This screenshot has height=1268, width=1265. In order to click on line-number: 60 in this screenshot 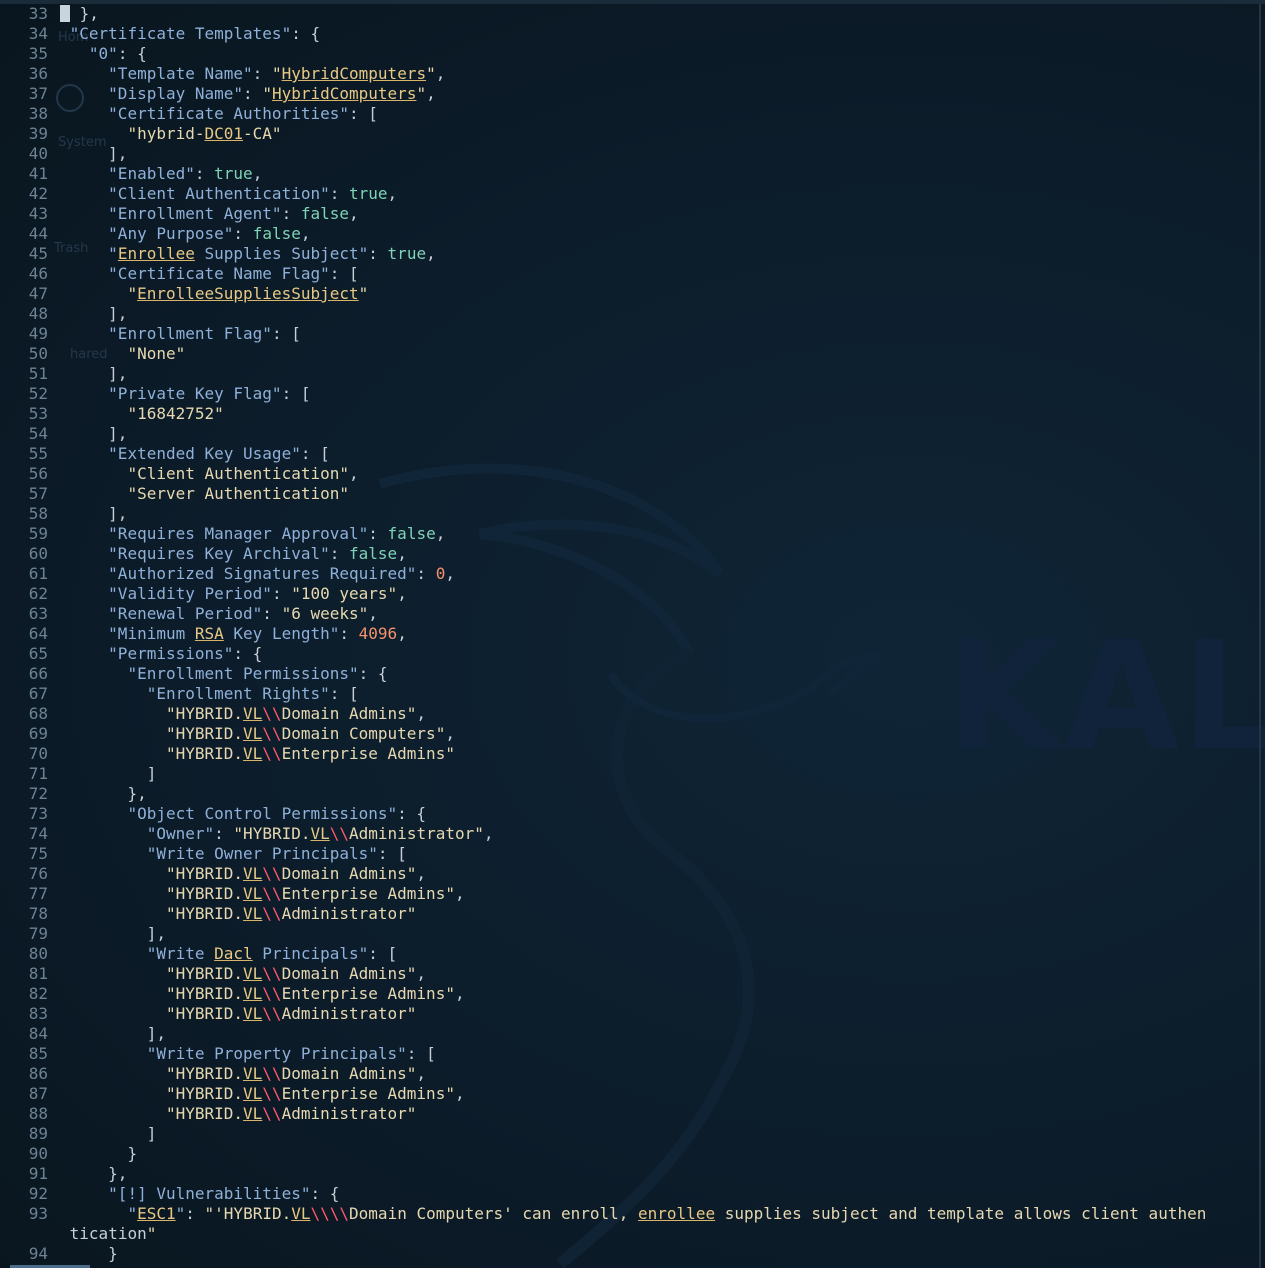, I will do `click(38, 553)`.